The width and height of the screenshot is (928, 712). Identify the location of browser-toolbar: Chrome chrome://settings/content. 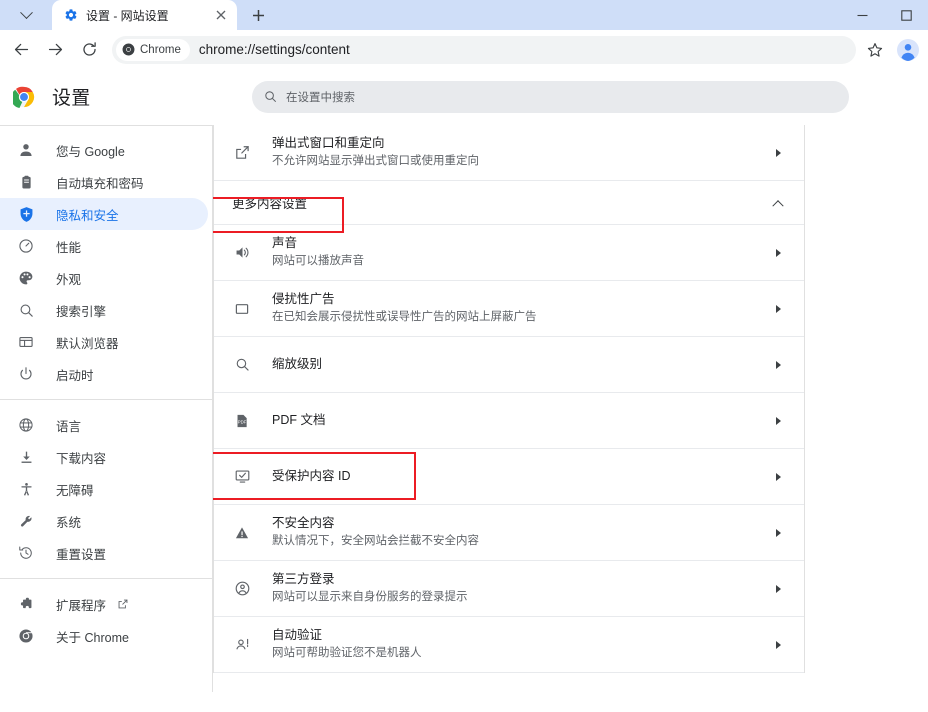
(464, 49).